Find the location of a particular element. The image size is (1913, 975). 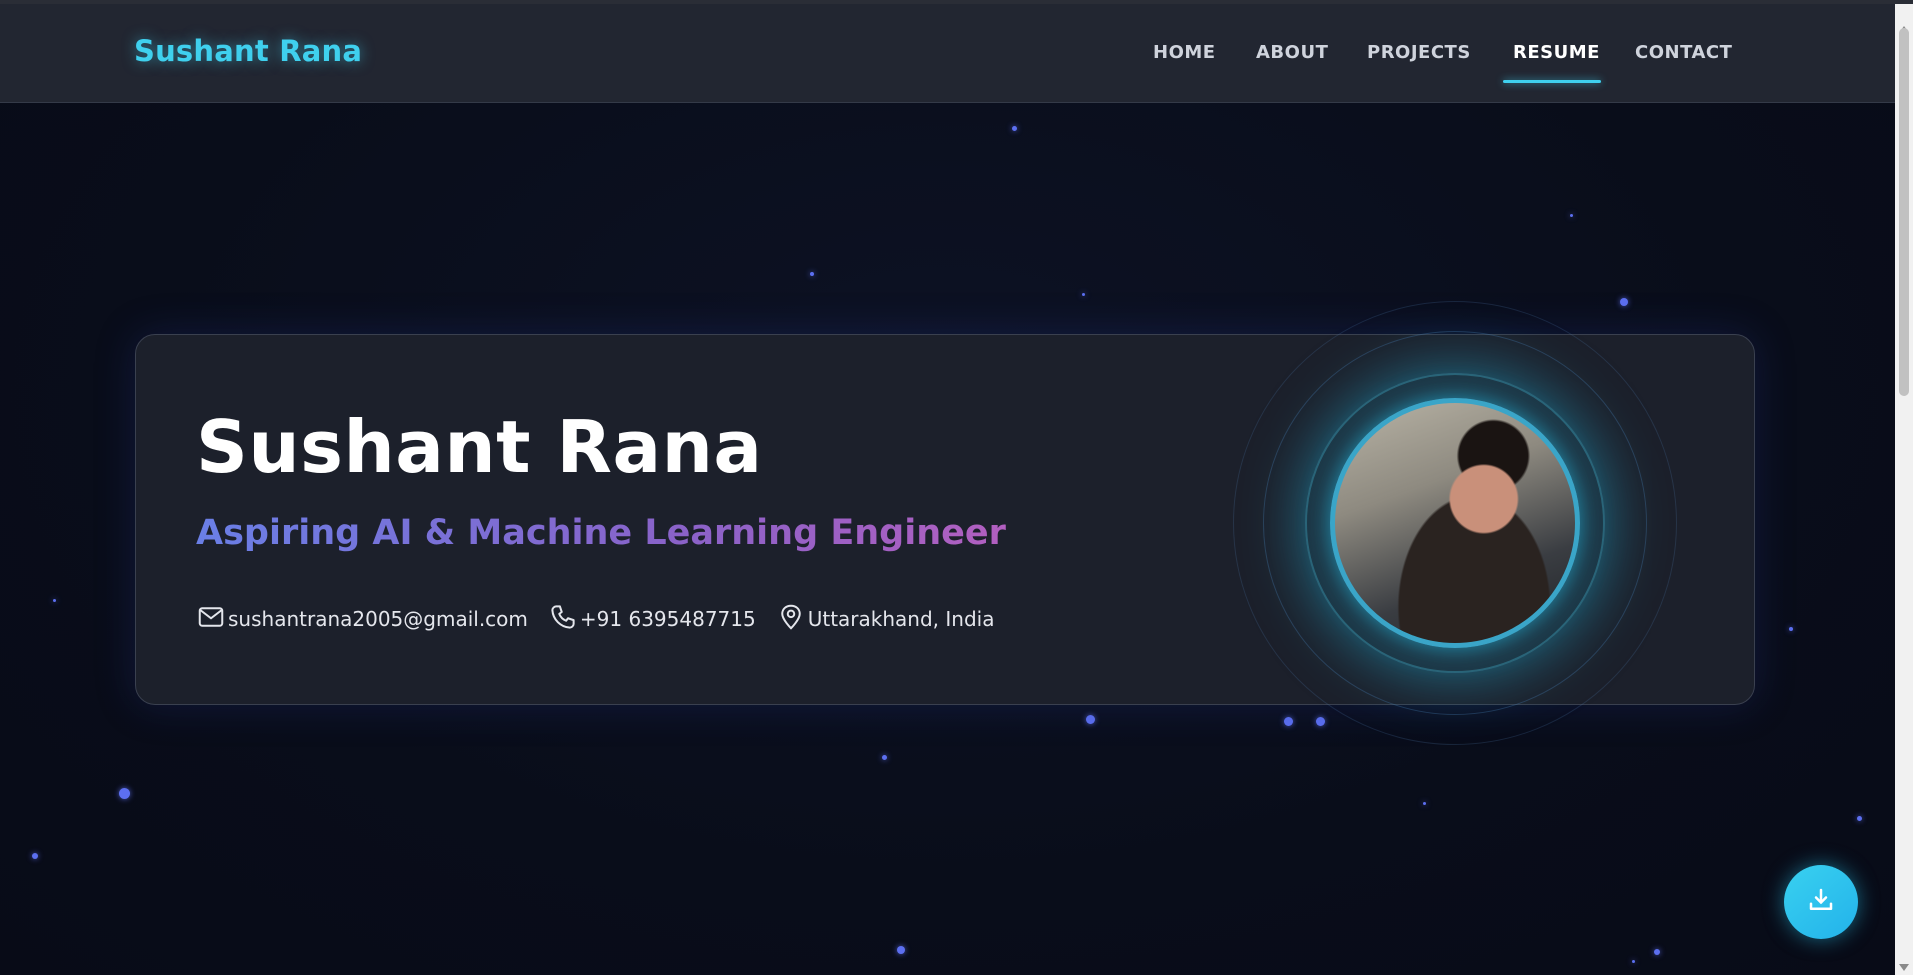

contact-location: Uttarakhand, India is located at coordinates (885, 619).